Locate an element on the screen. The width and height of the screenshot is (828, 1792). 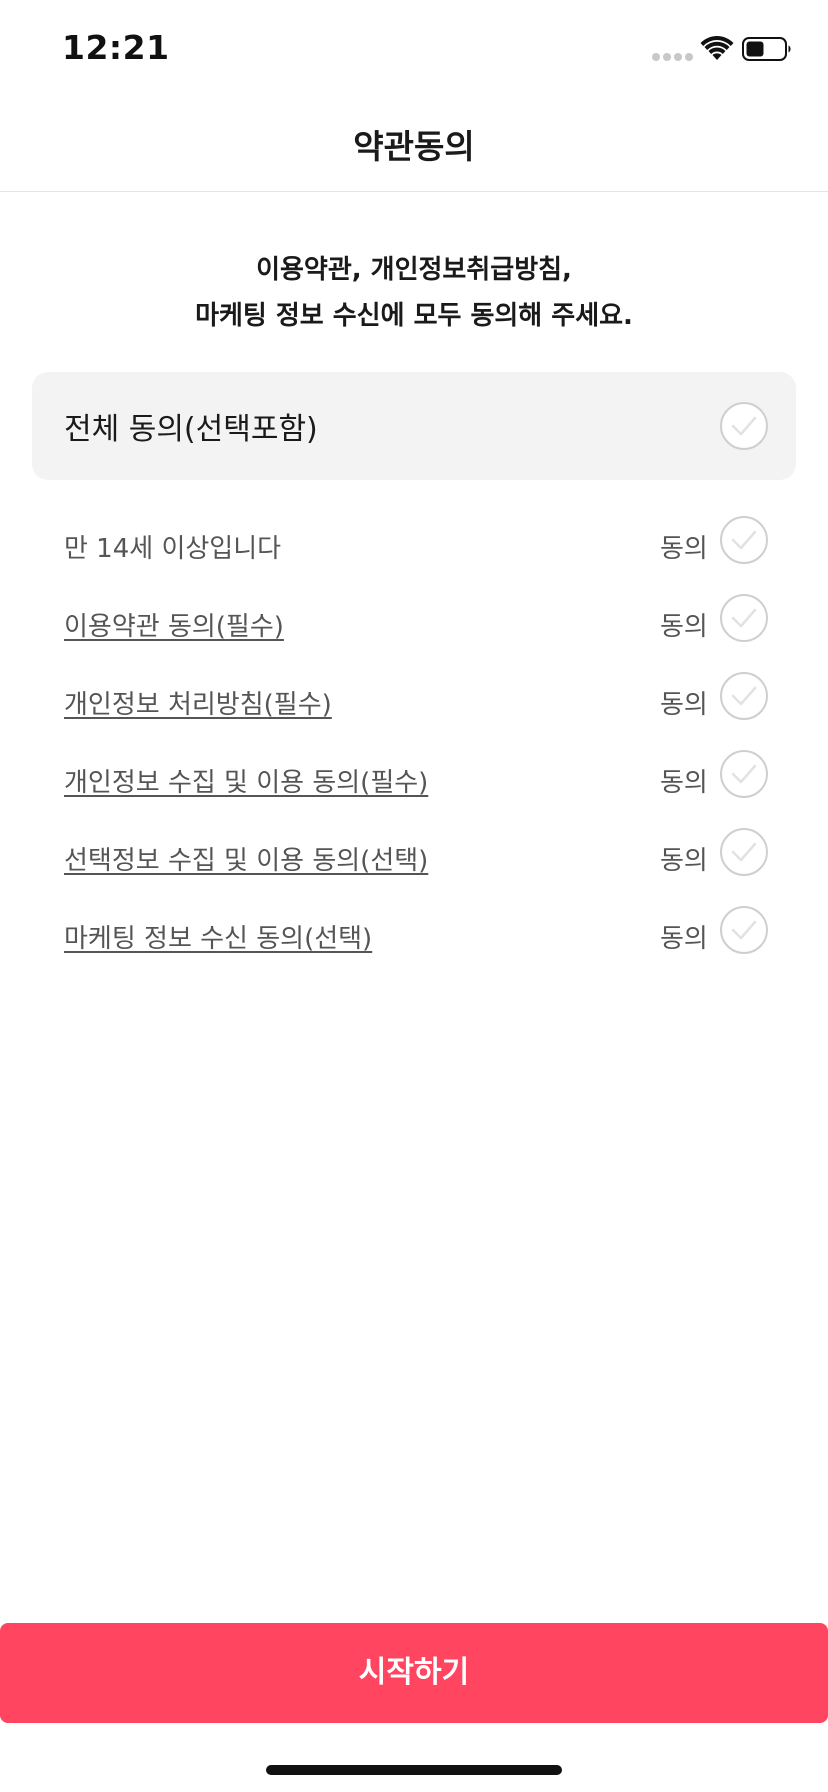
term-checkbox-terms-of-use is located at coordinates (744, 618).